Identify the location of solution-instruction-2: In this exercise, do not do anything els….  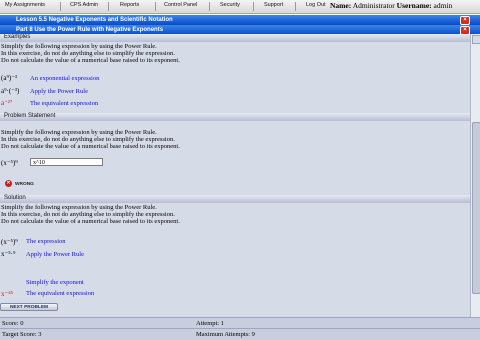
(88, 214).